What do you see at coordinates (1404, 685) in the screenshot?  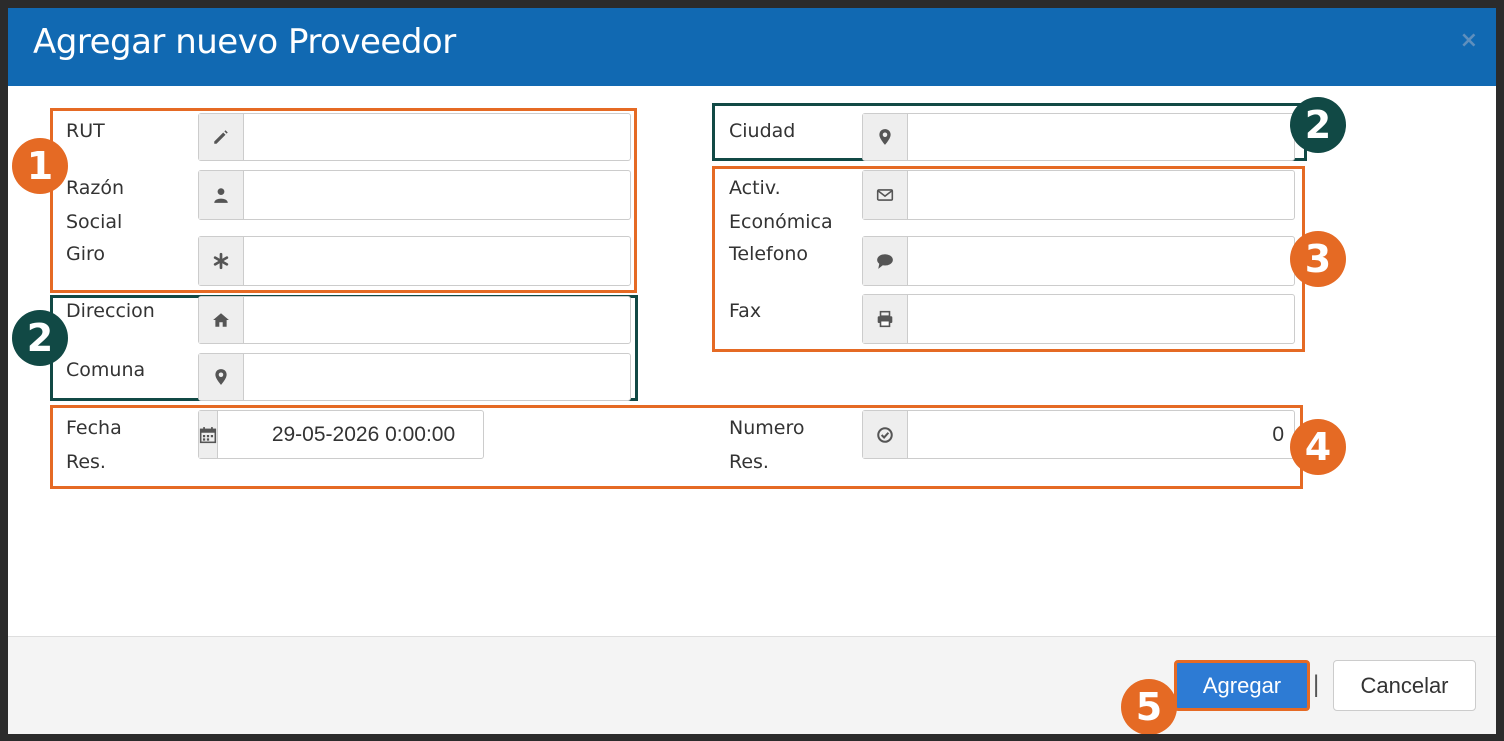 I see `cancel-button: Cancelar` at bounding box center [1404, 685].